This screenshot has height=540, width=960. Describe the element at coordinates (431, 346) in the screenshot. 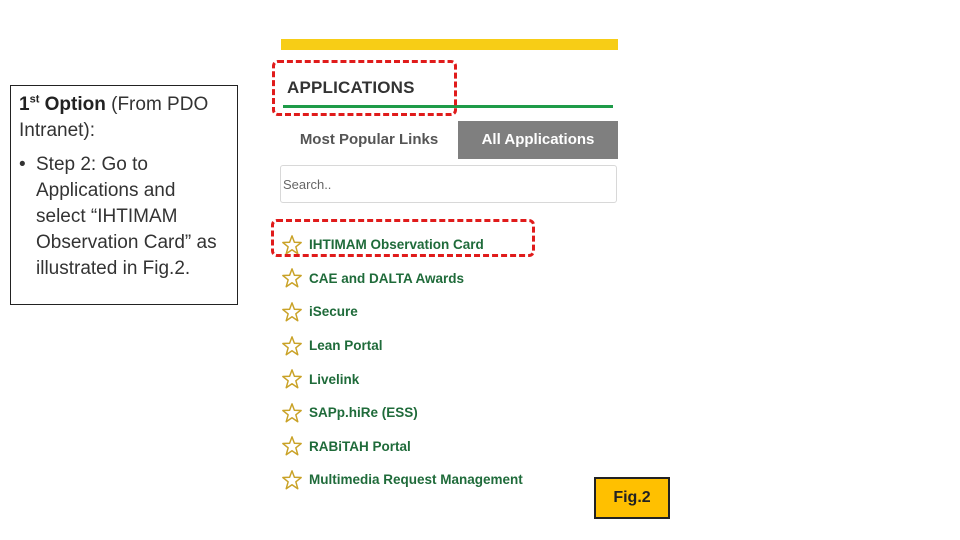

I see `list-item: Lean Portal` at that location.